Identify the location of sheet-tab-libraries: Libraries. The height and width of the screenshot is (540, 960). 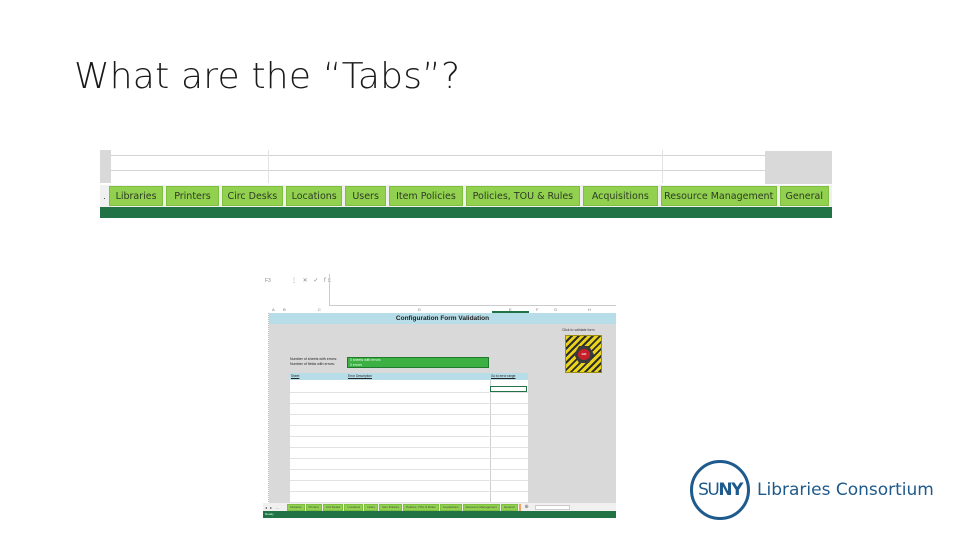
(136, 196).